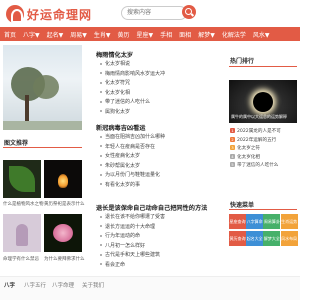 The width and height of the screenshot is (320, 300). I want to click on hot-image-caption: 属牛的属中以大运总的运势解释, so click(259, 117).